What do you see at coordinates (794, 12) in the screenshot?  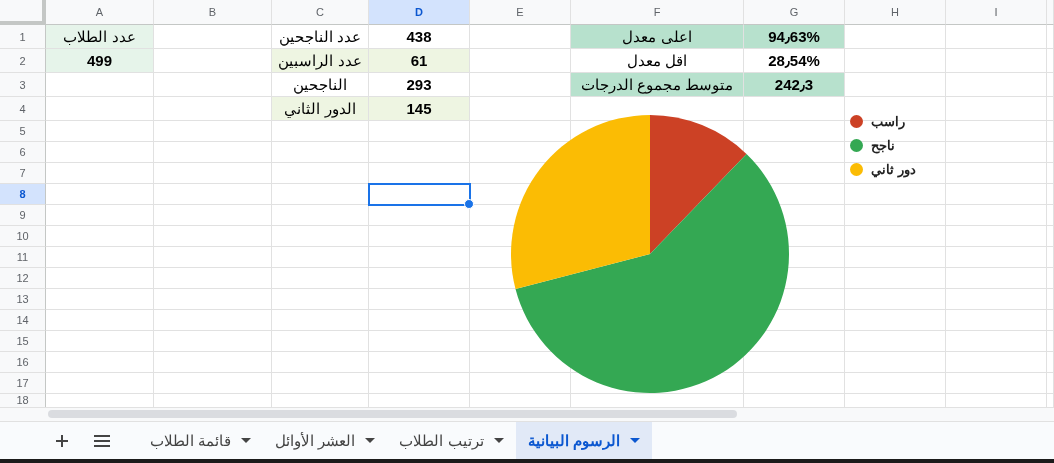 I see `column-header: G` at bounding box center [794, 12].